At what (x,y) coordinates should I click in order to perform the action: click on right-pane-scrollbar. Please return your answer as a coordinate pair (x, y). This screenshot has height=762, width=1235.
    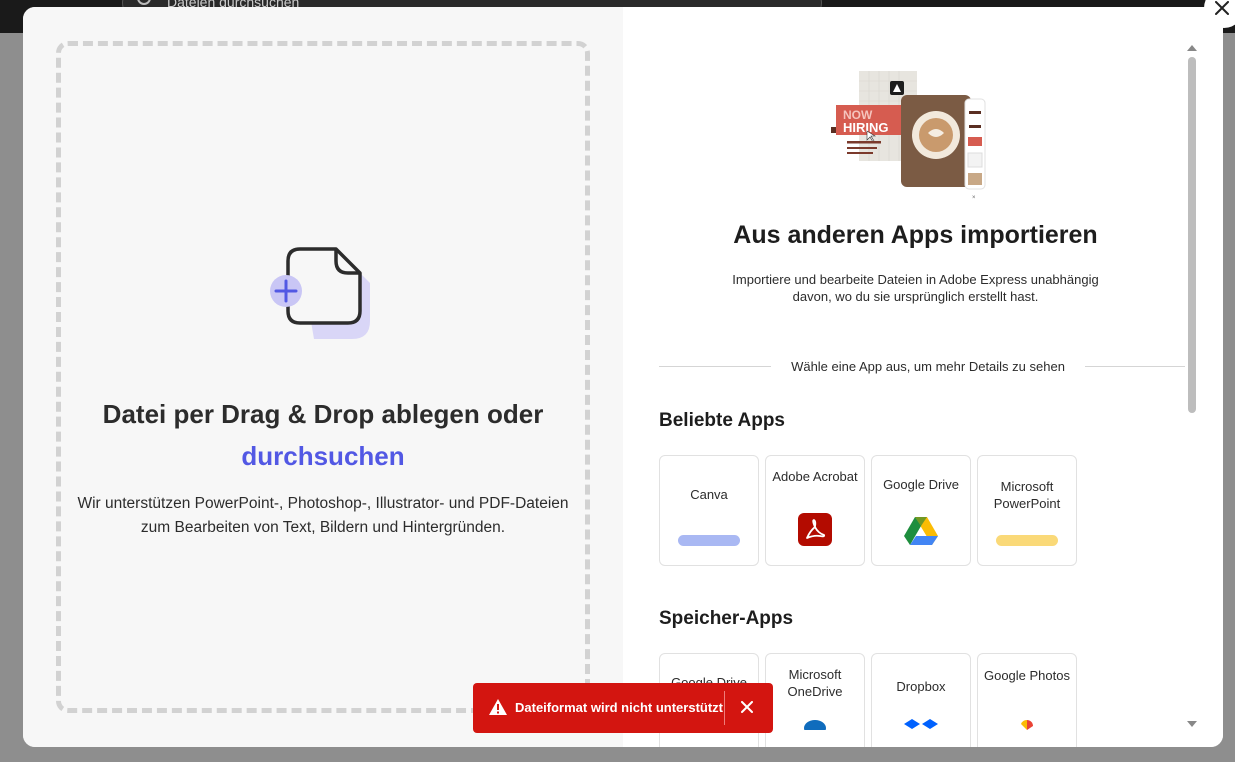
    Looking at the image, I should click on (1192, 384).